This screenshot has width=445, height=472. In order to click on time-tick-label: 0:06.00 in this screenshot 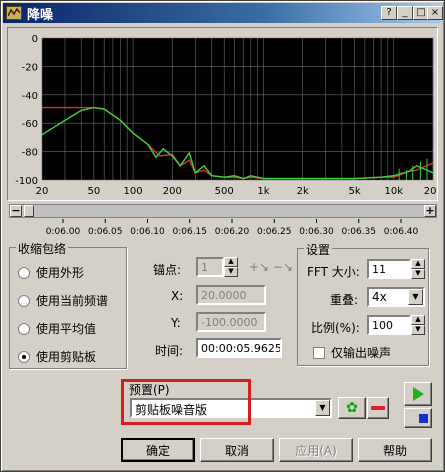, I will do `click(63, 232)`.